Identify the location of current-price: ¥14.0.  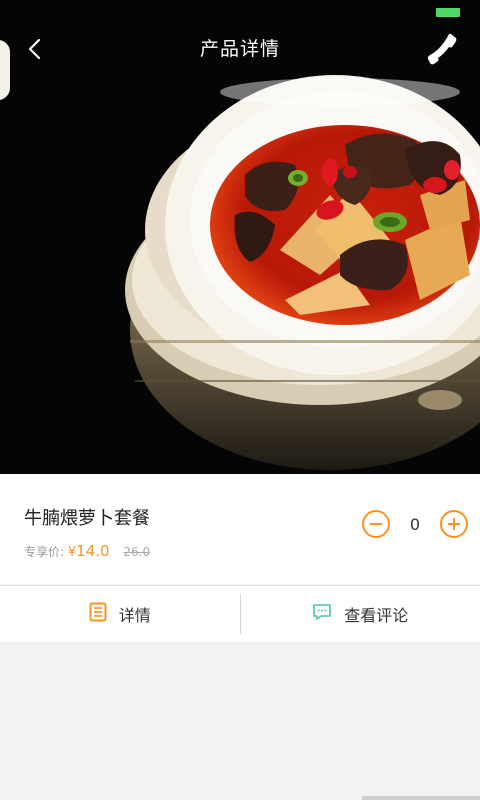
(88, 551).